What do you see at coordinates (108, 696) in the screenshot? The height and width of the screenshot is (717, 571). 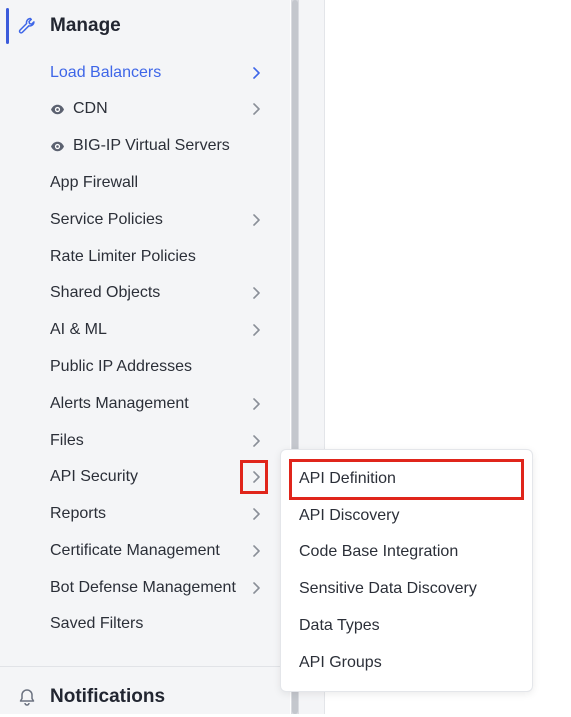 I see `notifications-label: Notifications` at bounding box center [108, 696].